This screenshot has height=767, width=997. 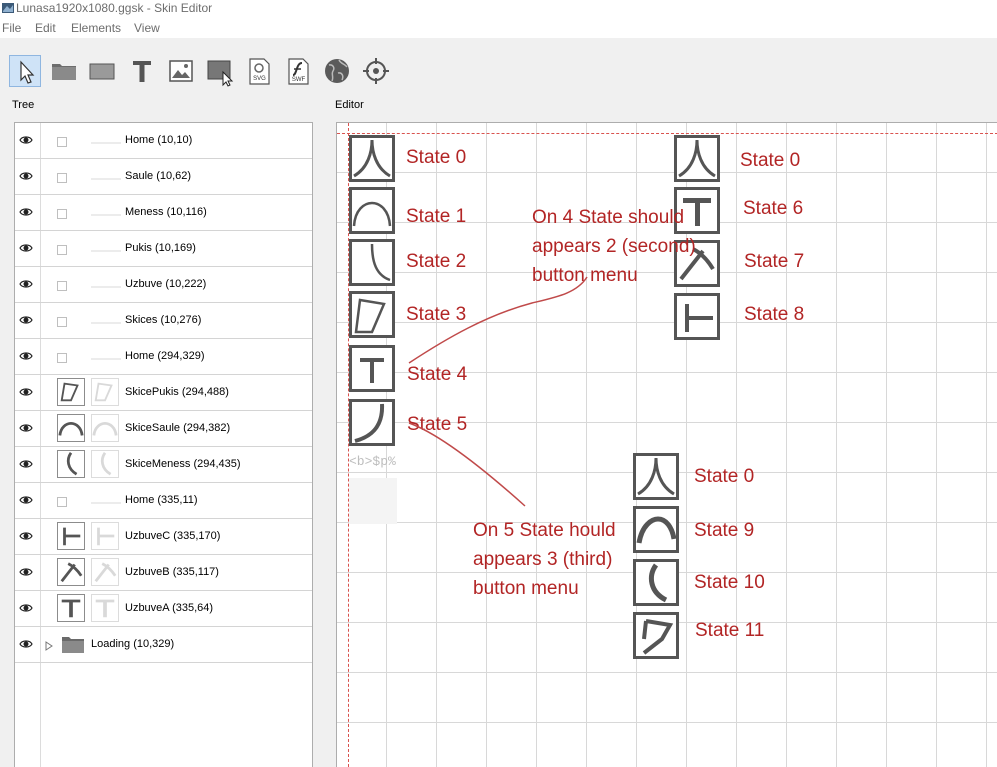 I want to click on tree-panel-label: Tree, so click(x=23, y=105).